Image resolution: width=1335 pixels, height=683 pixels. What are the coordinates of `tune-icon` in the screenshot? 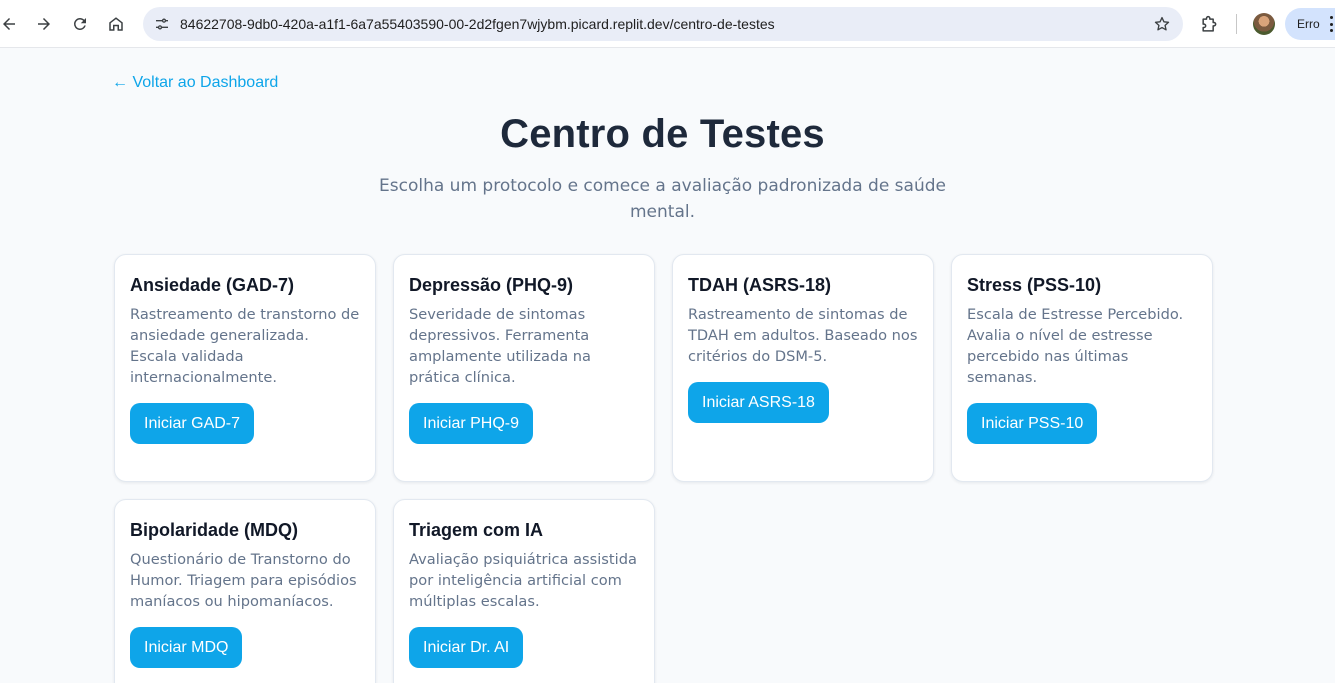 It's located at (162, 24).